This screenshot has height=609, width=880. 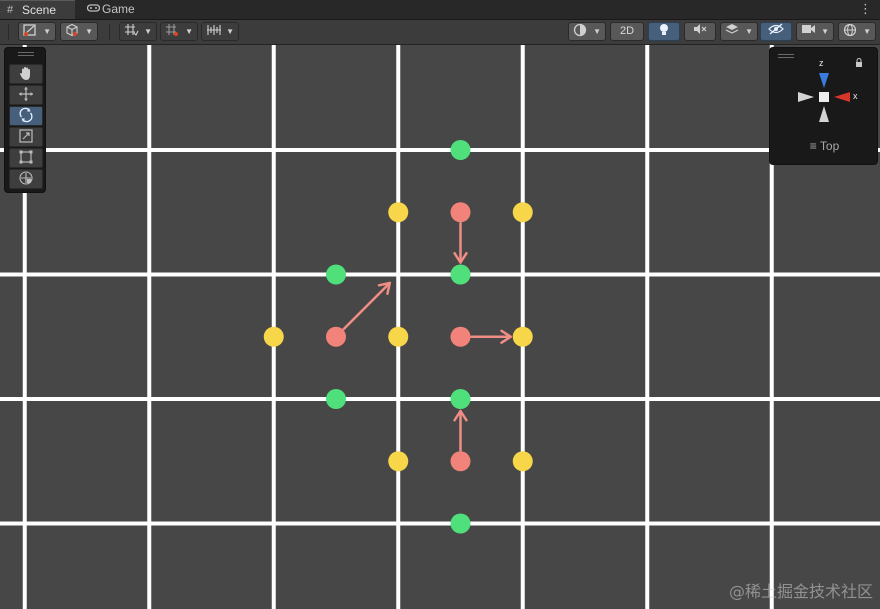 I want to click on effects-dropdown: ▼, so click(x=739, y=31).